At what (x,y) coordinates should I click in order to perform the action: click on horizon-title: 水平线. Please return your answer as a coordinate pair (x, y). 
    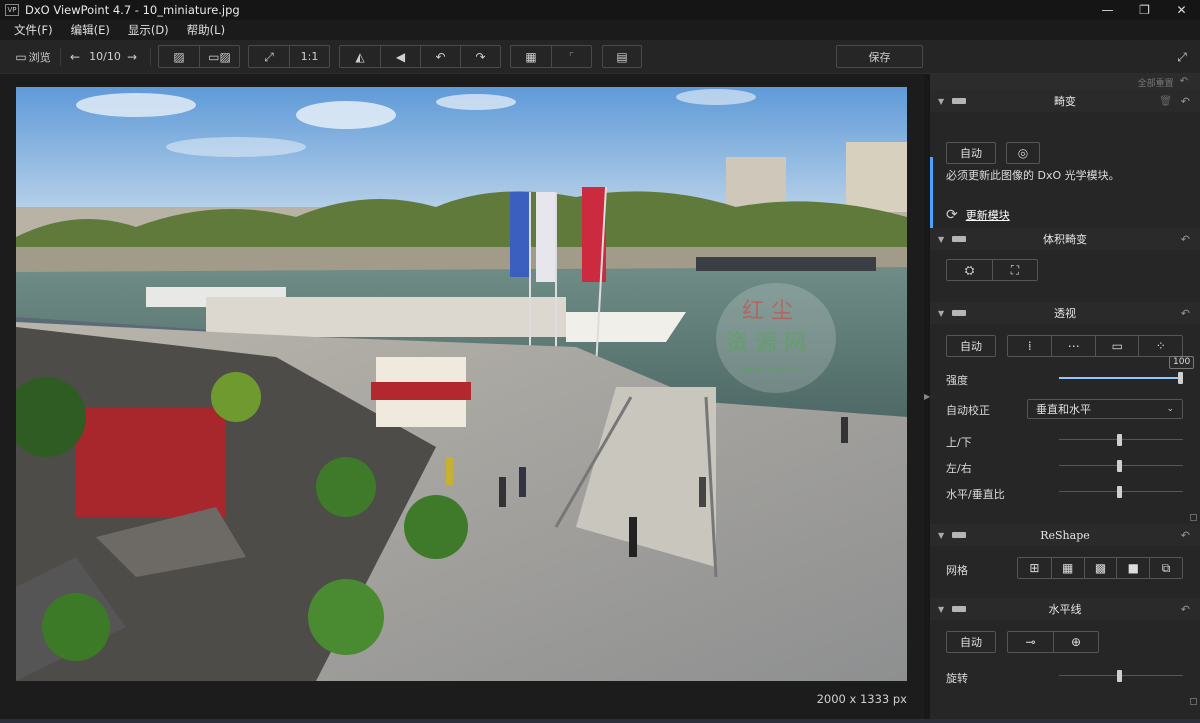
    Looking at the image, I should click on (1065, 609).